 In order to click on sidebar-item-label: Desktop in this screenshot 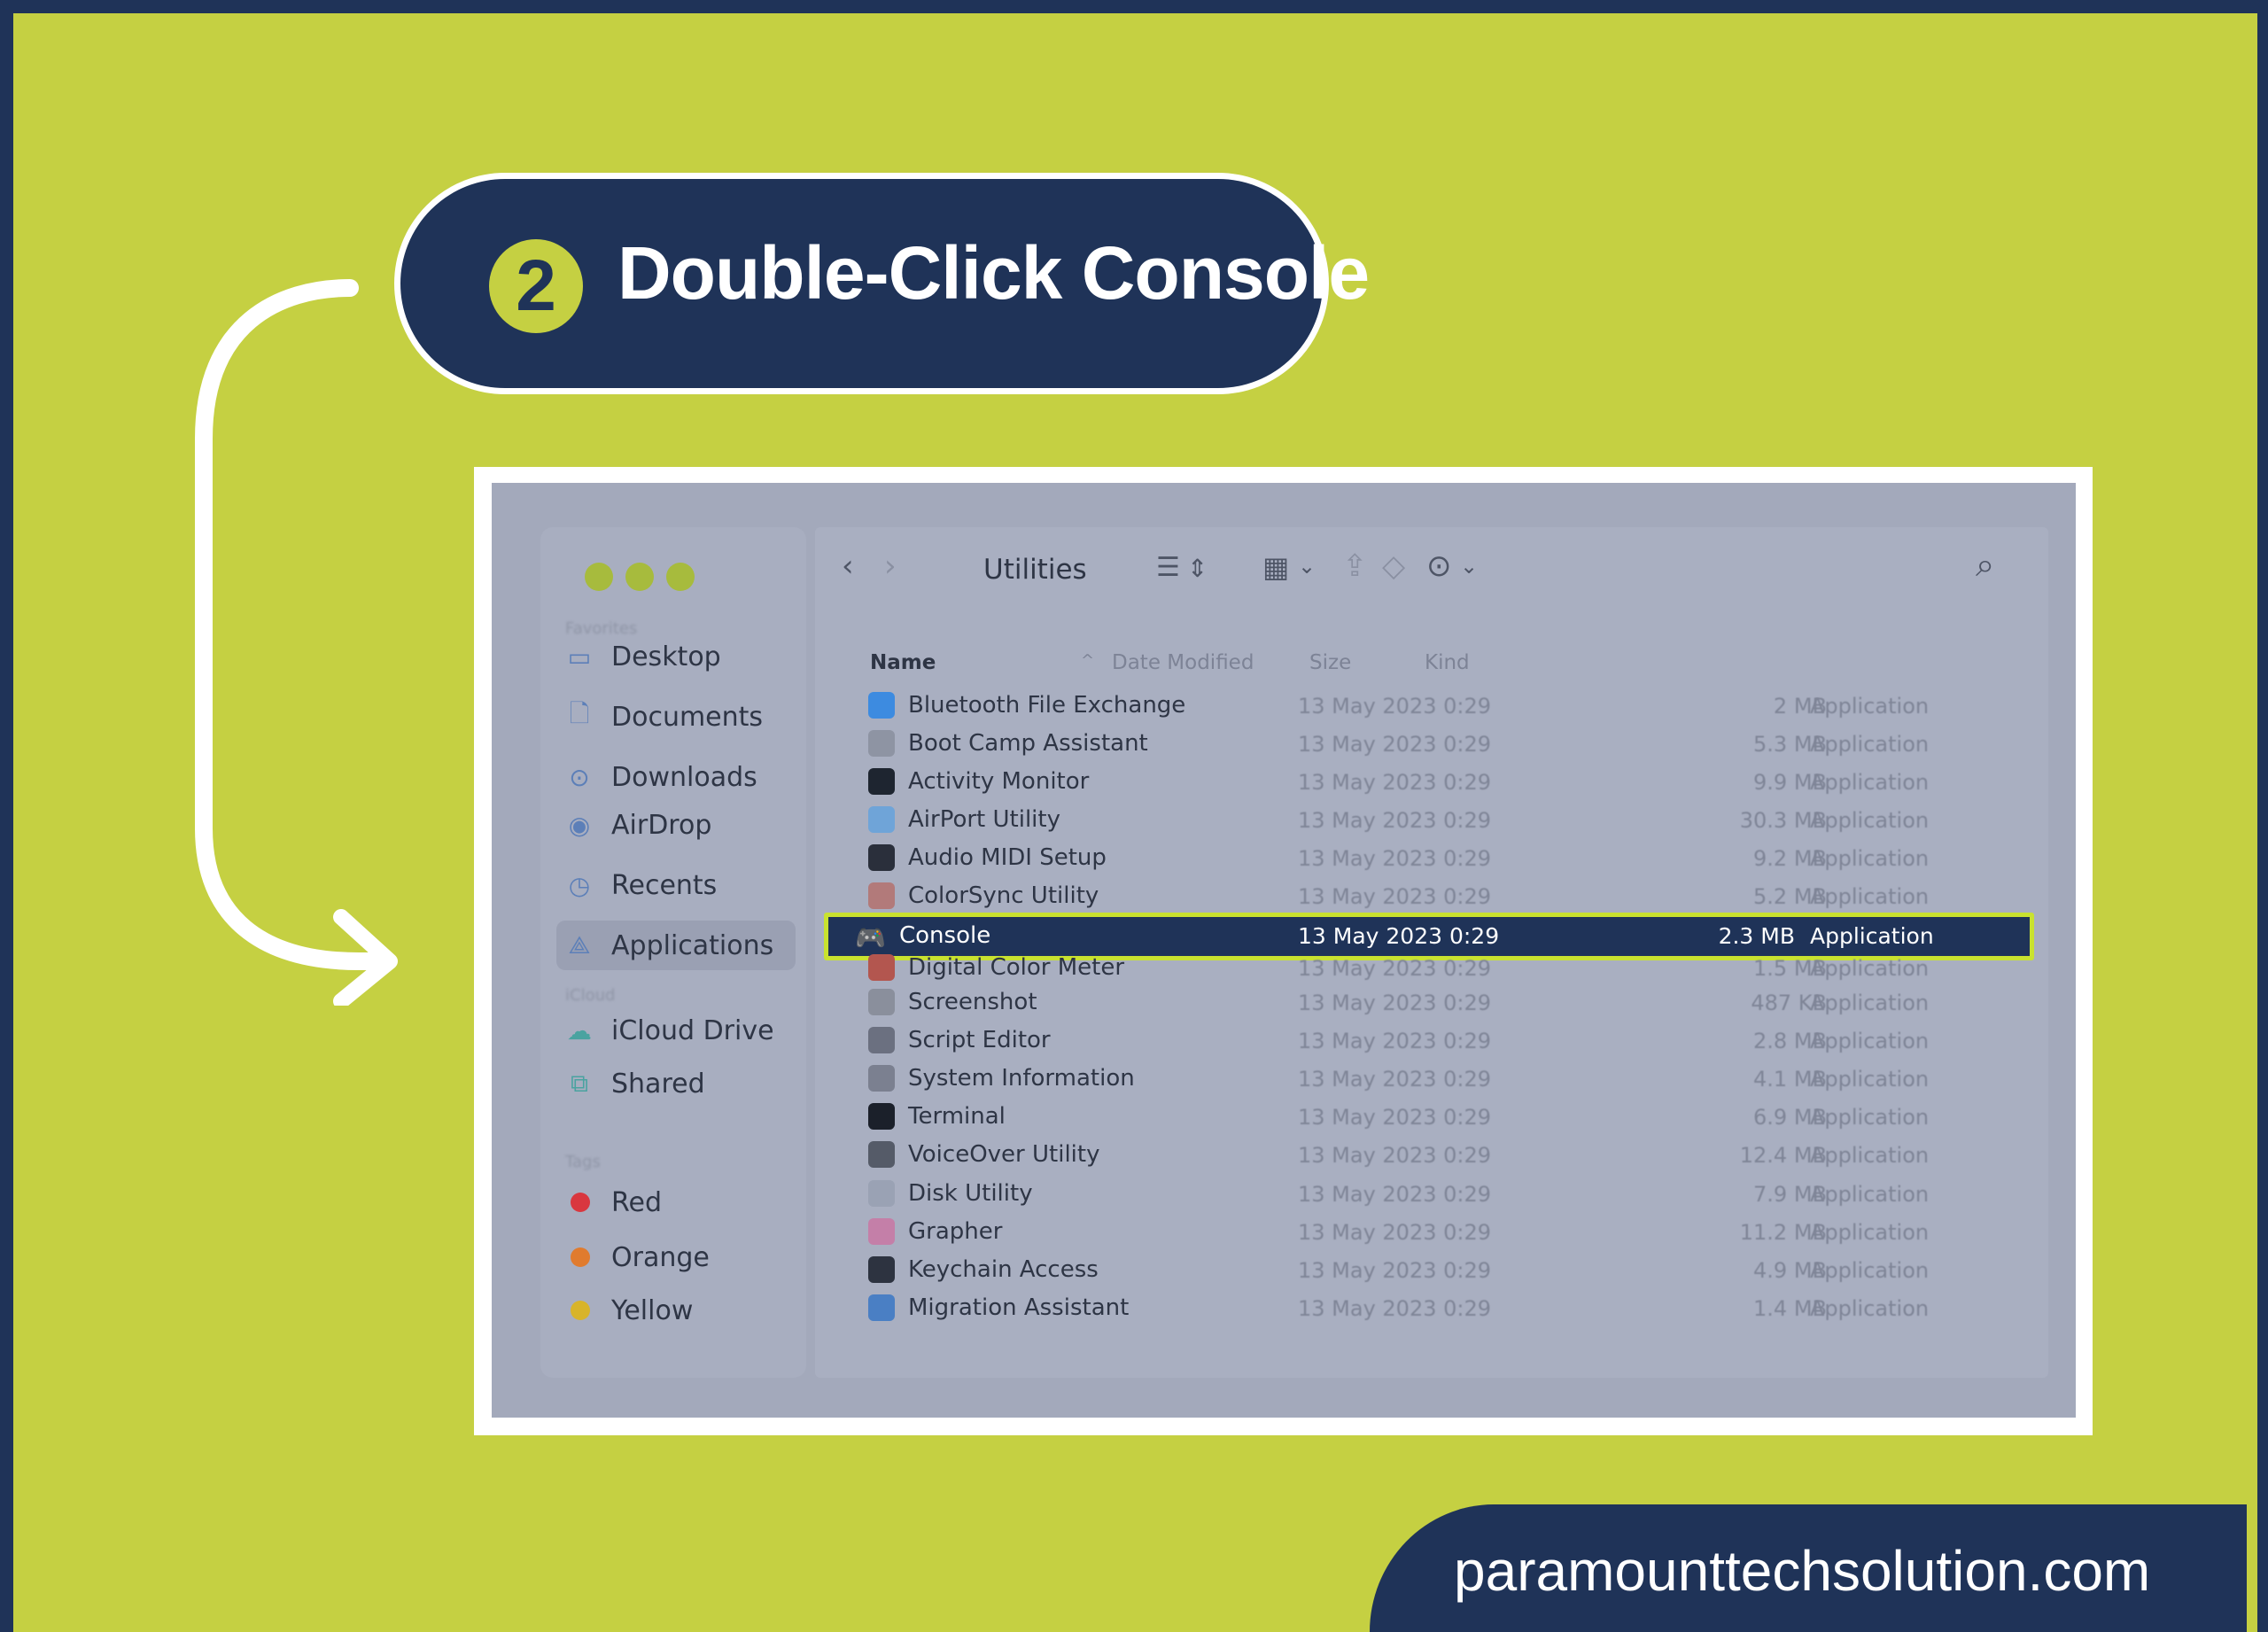, I will do `click(666, 656)`.